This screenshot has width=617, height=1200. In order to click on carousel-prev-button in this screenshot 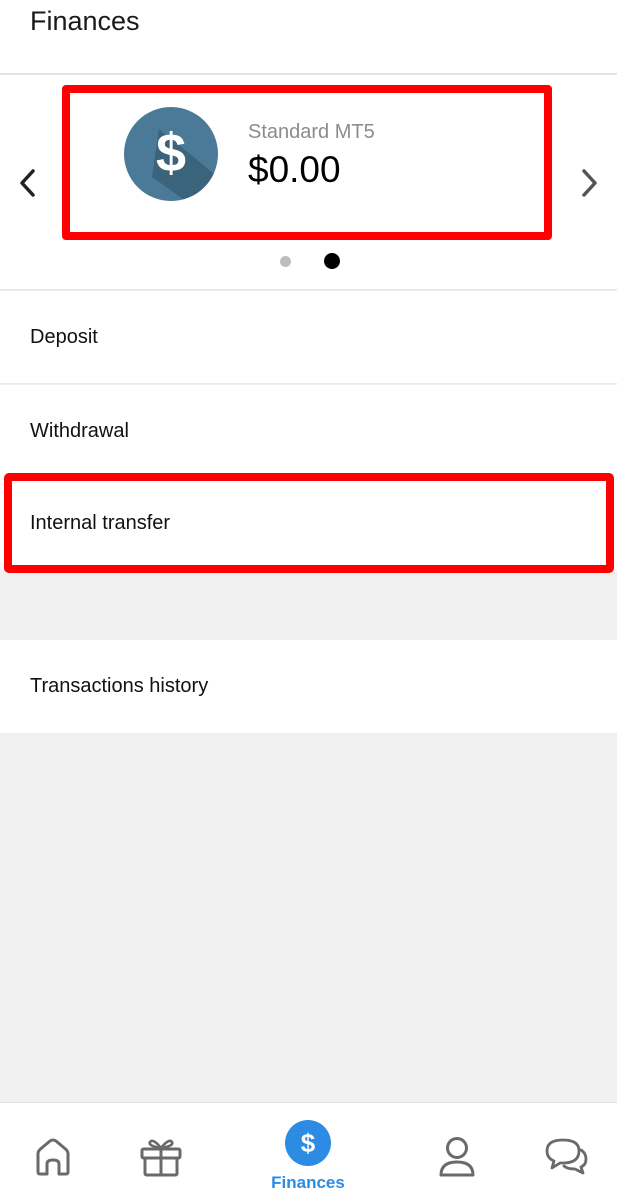, I will do `click(27, 183)`.